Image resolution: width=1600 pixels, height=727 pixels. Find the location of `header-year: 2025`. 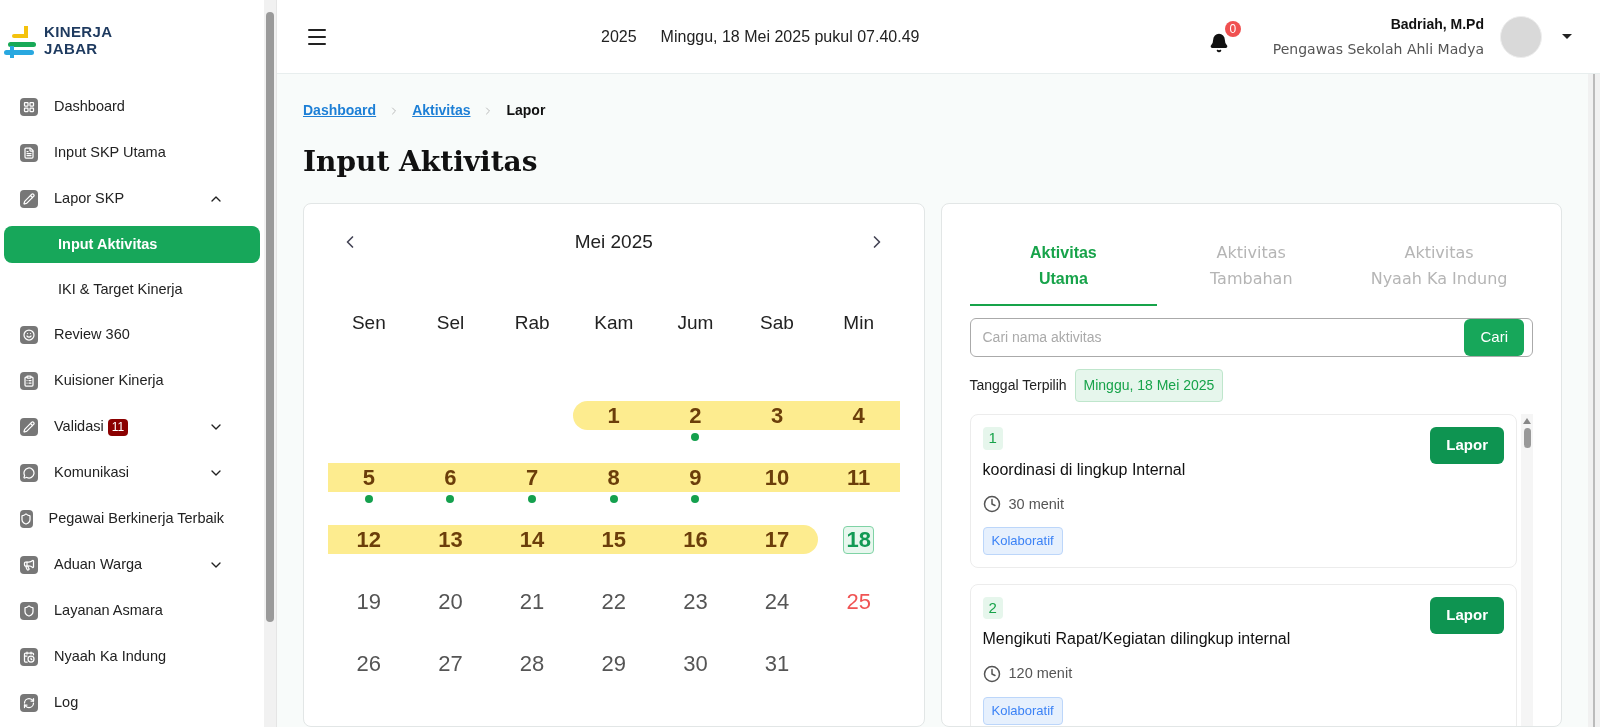

header-year: 2025 is located at coordinates (619, 36).